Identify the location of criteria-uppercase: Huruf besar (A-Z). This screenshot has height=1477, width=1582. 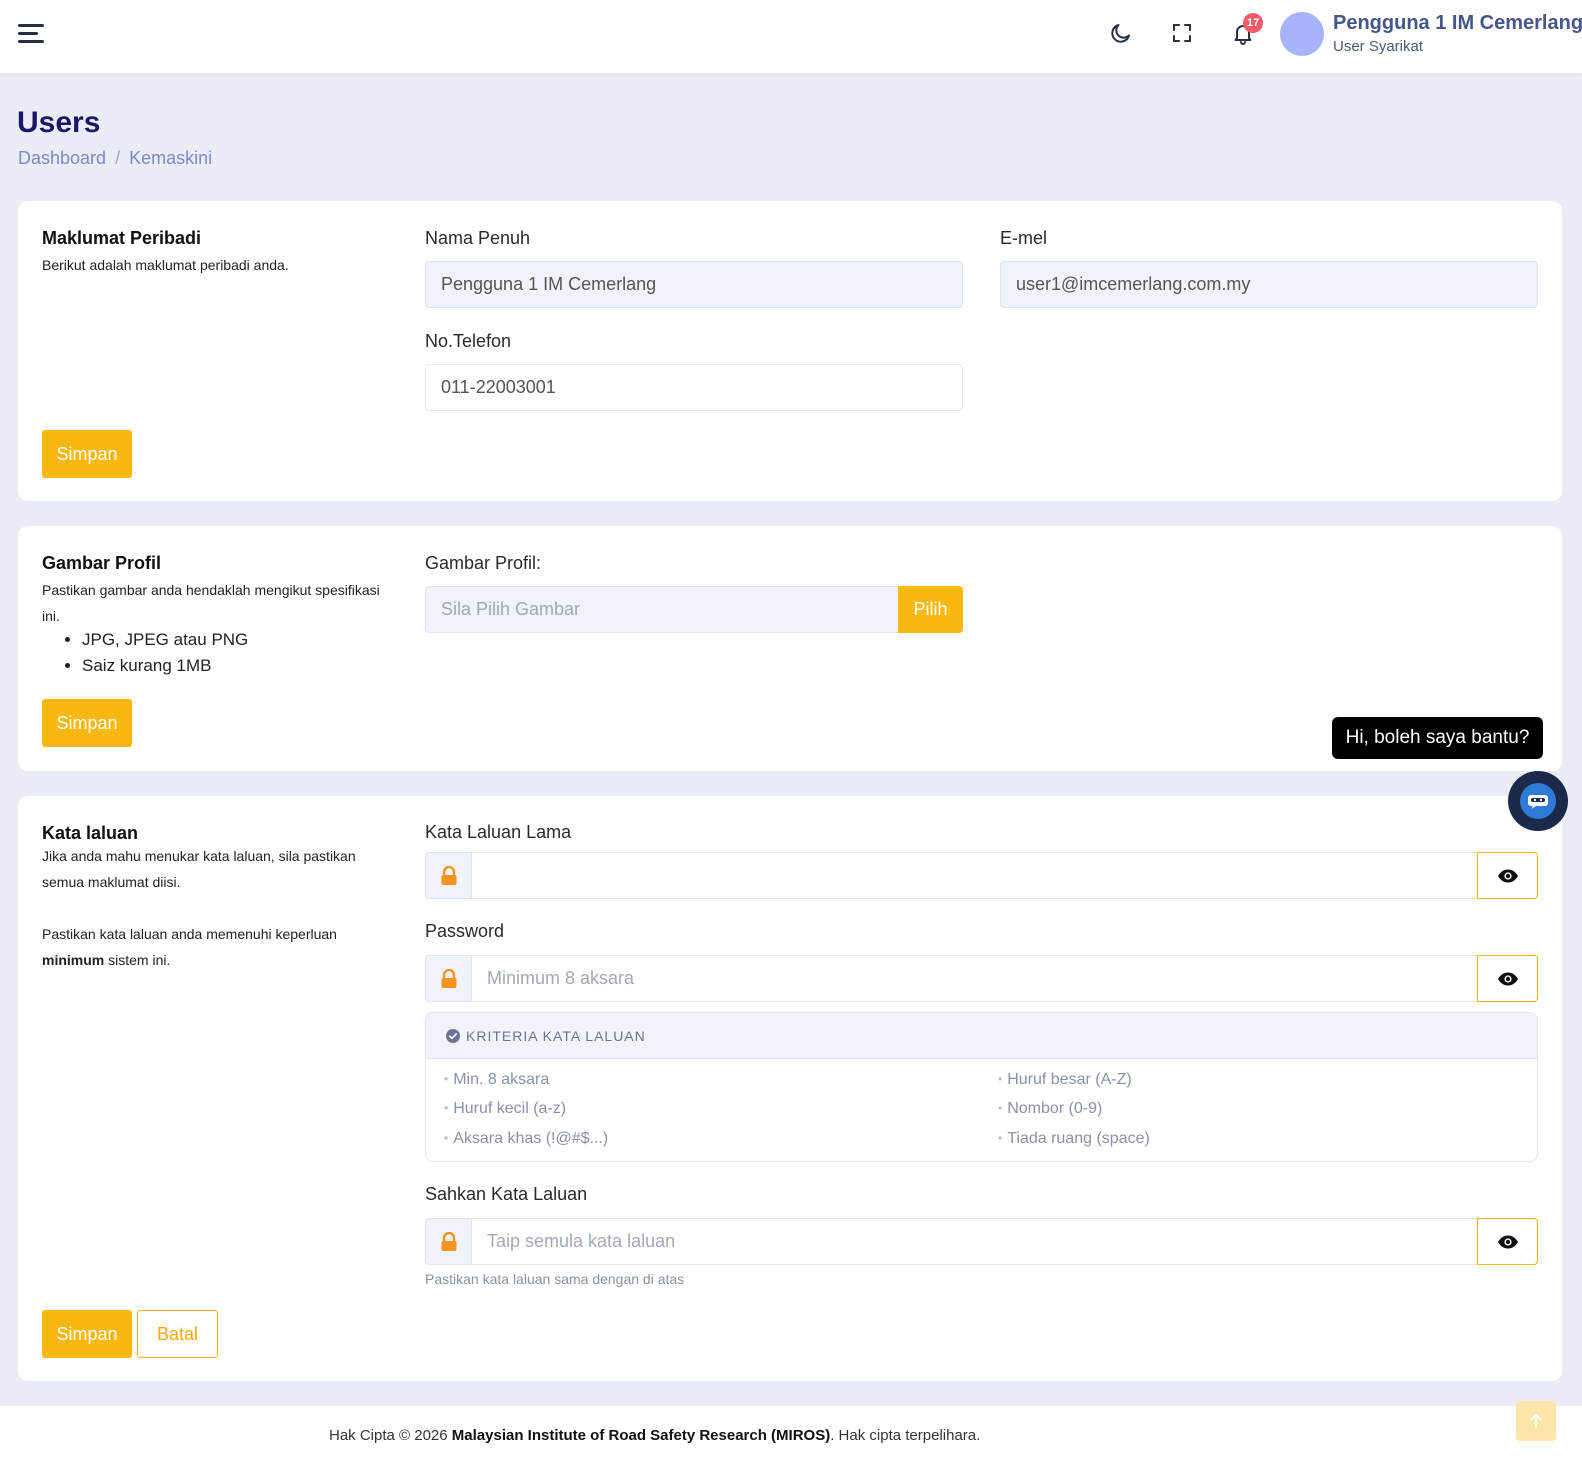
(1064, 1080).